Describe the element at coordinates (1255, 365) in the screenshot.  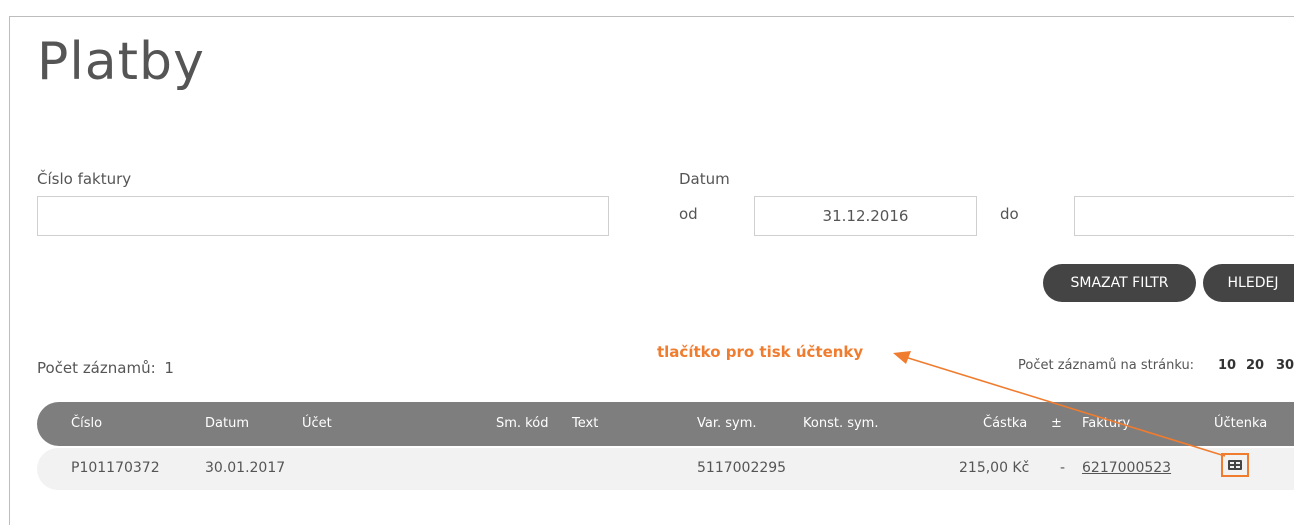
I see `per-page-option-20: 20` at that location.